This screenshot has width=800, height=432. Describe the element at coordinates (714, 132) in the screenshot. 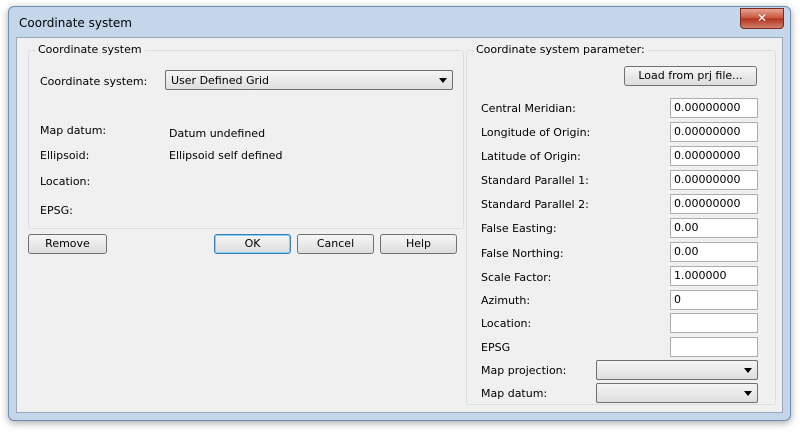

I see `longitude-of-origin-input: 0.00000000` at that location.